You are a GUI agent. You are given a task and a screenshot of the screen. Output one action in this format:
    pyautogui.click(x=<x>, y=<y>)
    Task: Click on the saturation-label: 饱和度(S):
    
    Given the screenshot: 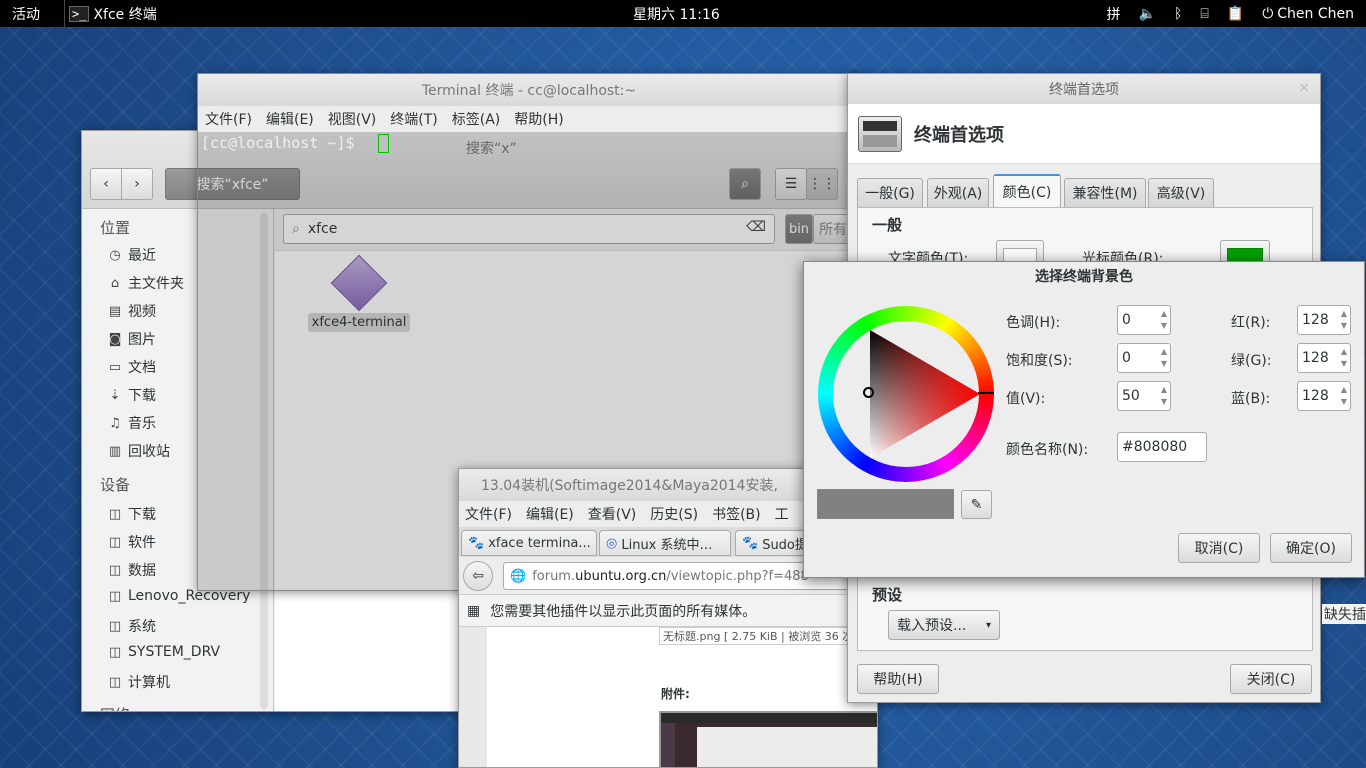 What is the action you would take?
    pyautogui.click(x=1039, y=361)
    